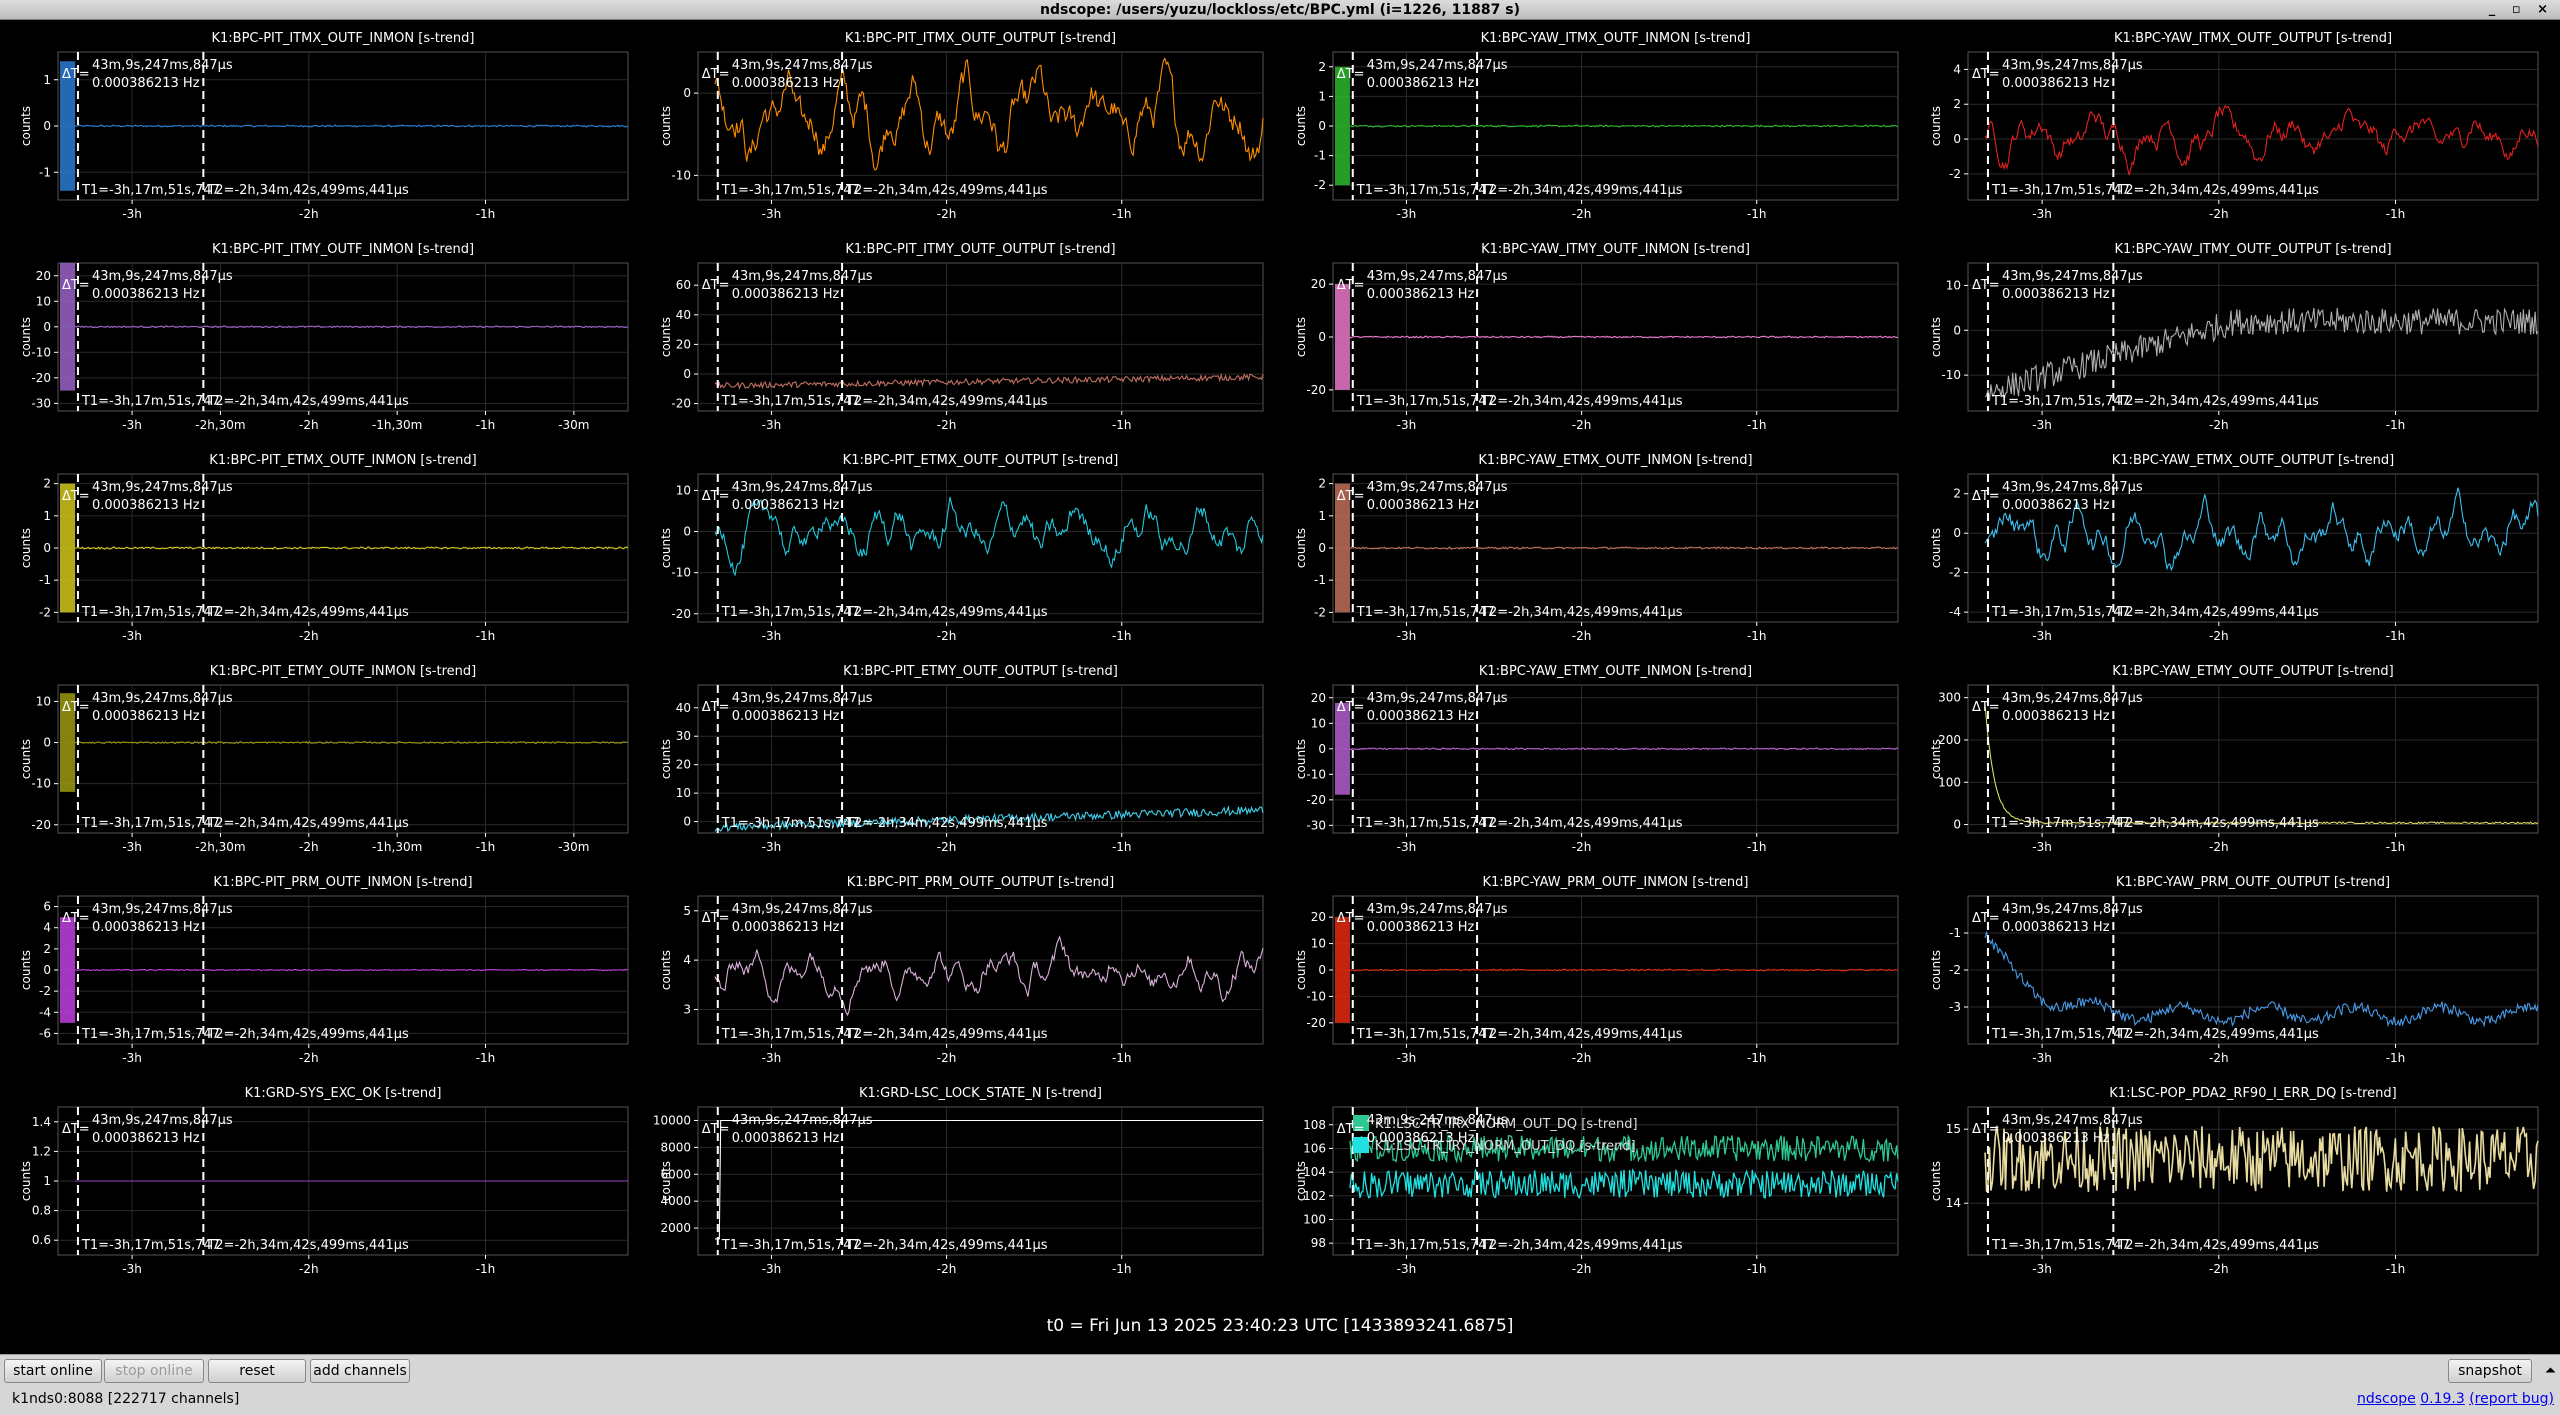 This screenshot has height=1415, width=2560. I want to click on version-link: 0.19.3, so click(2442, 1399).